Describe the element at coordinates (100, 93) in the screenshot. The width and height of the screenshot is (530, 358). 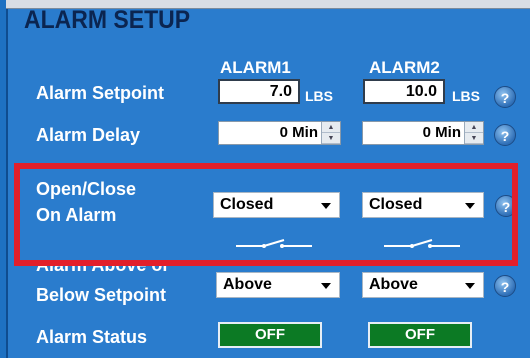
I see `alarm-setpoint-label: Alarm Setpoint` at that location.